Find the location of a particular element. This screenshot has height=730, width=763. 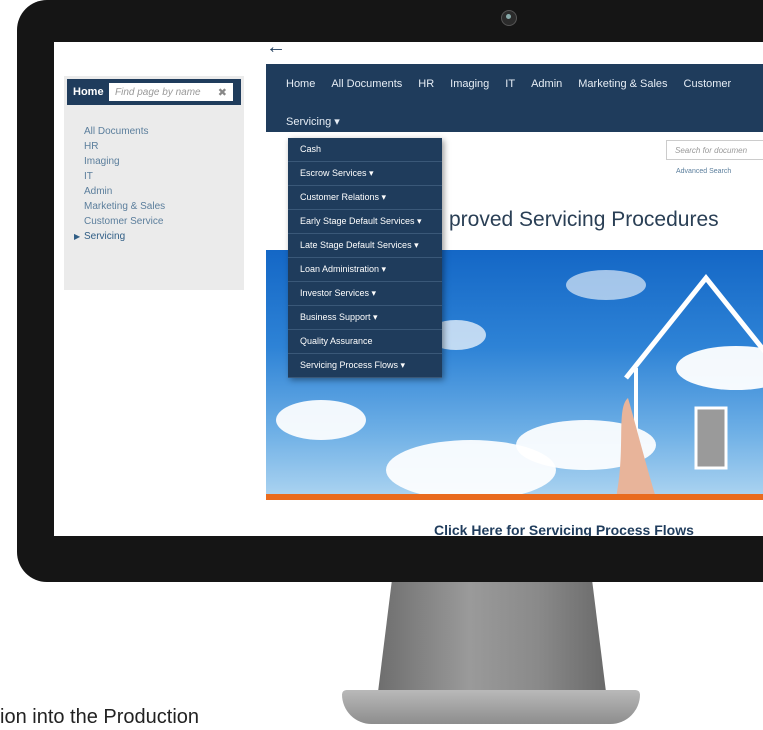

monitor-base is located at coordinates (491, 707).